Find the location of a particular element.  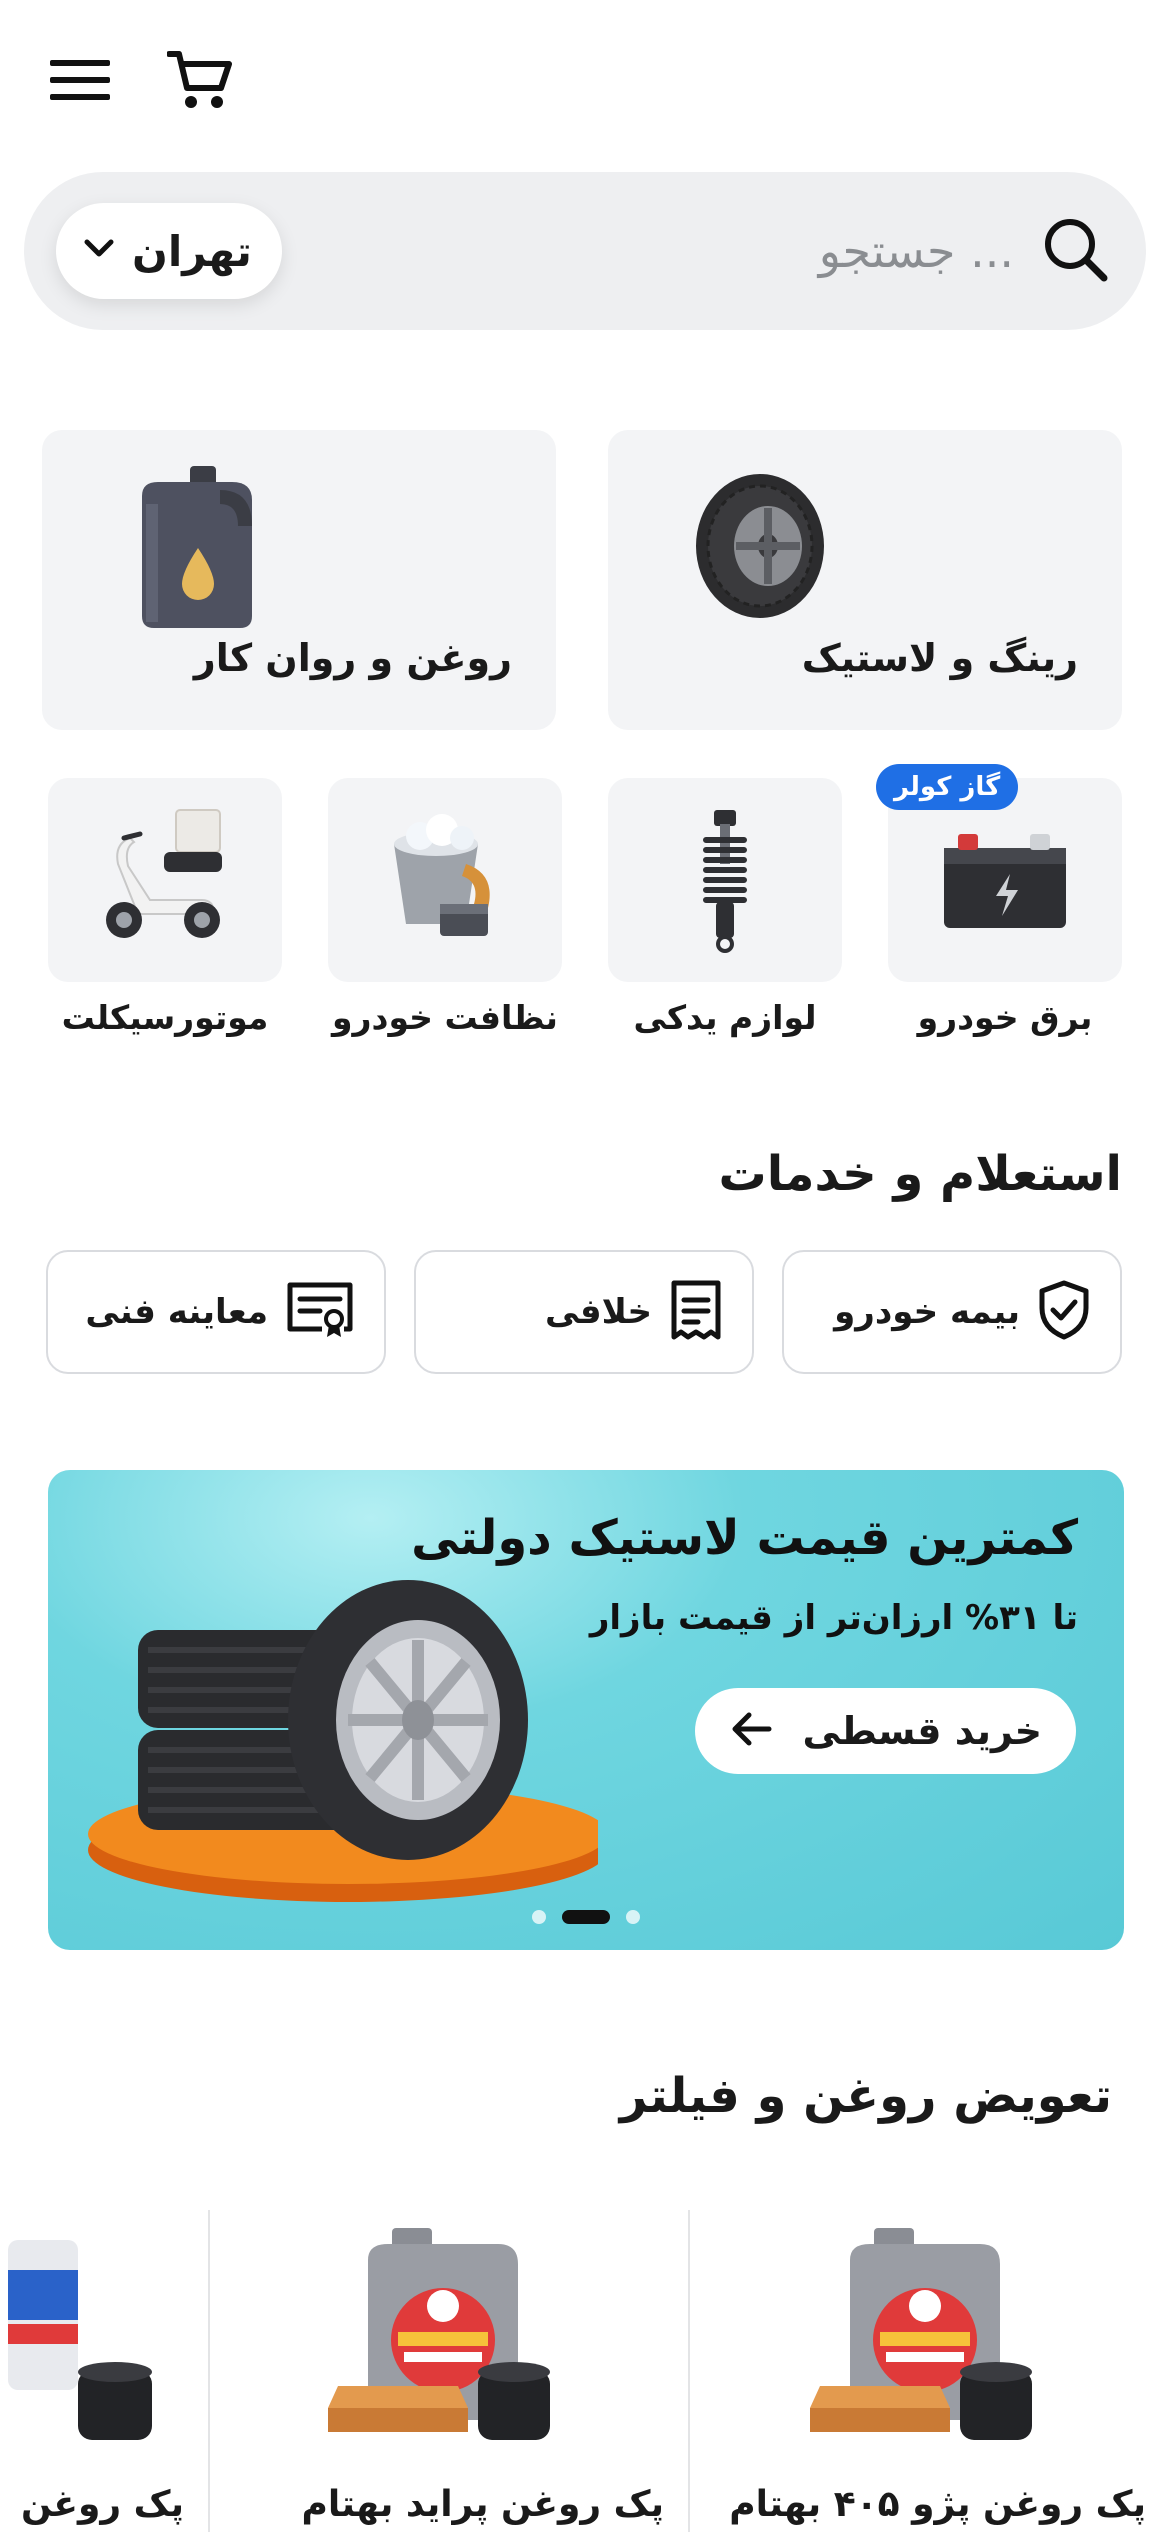

carousel-indicator is located at coordinates (586, 1917).